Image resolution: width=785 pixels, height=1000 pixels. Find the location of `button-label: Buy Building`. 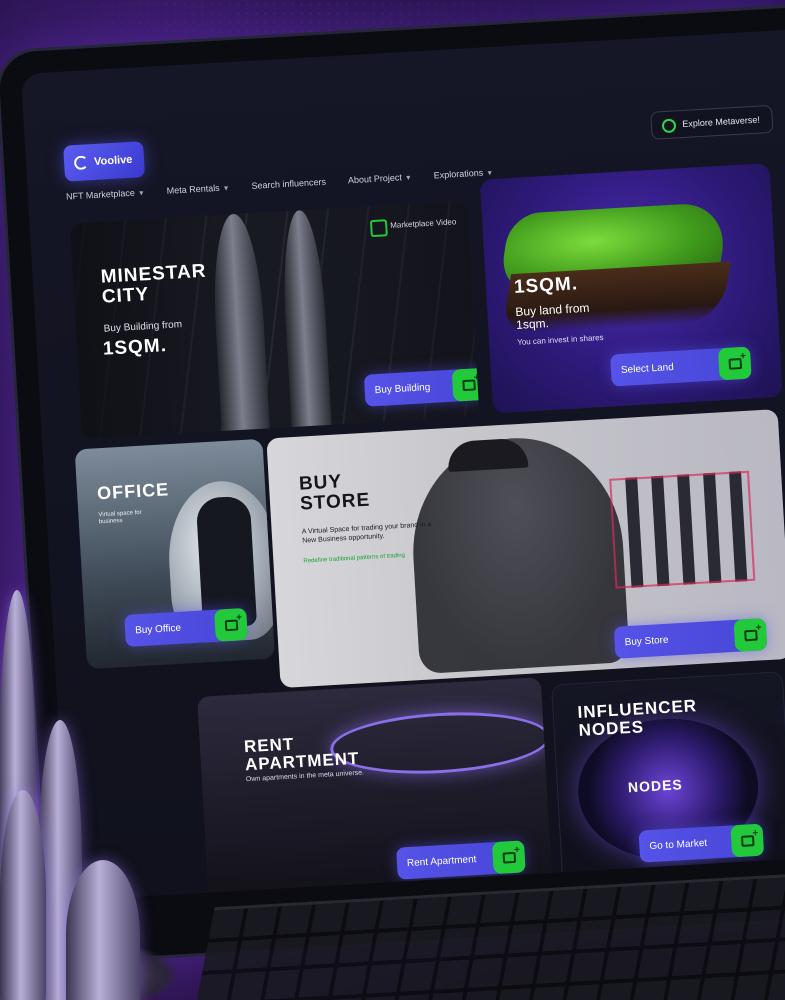

button-label: Buy Building is located at coordinates (402, 388).